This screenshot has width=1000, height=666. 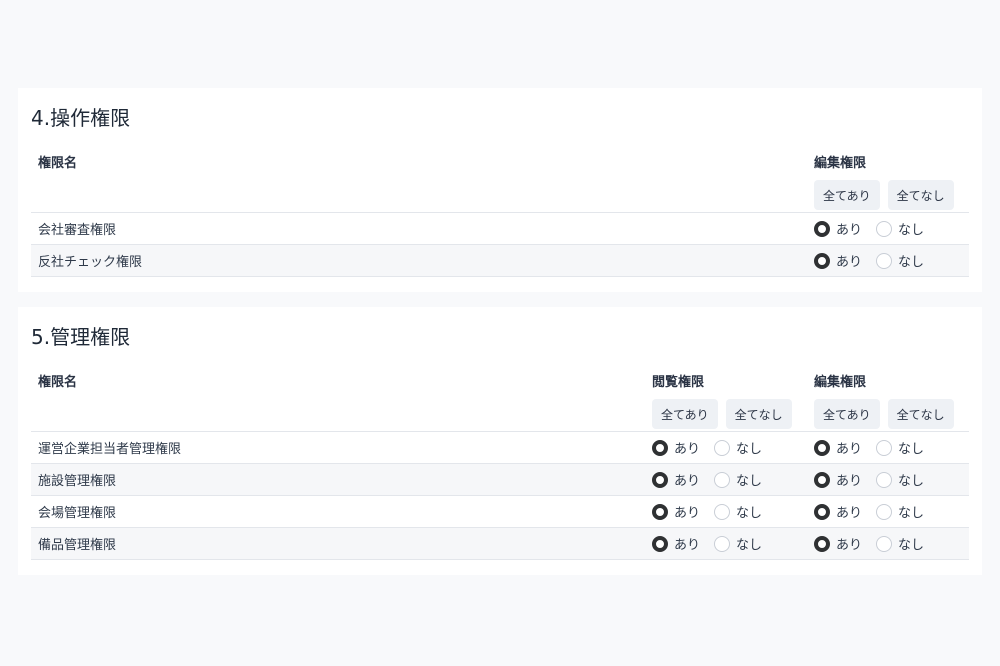 What do you see at coordinates (422, 228) in the screenshot?
I see `permission-name: 会社審査権限` at bounding box center [422, 228].